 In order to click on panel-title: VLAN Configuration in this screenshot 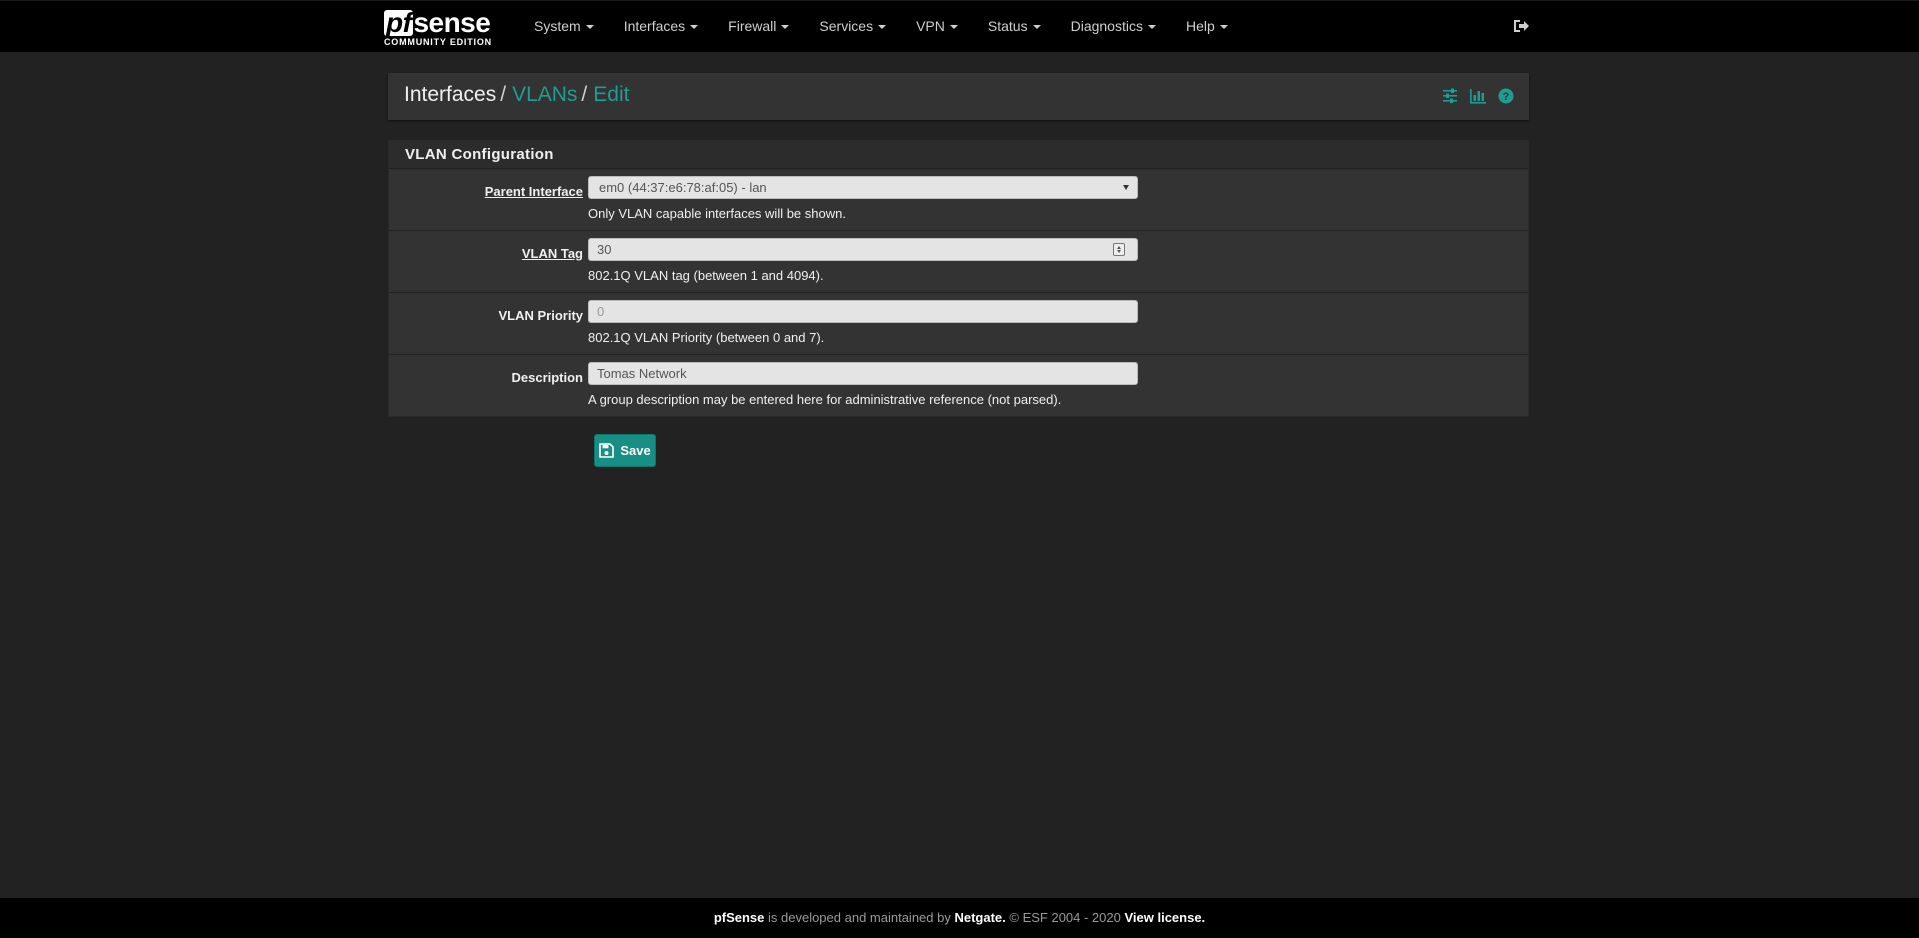, I will do `click(958, 155)`.